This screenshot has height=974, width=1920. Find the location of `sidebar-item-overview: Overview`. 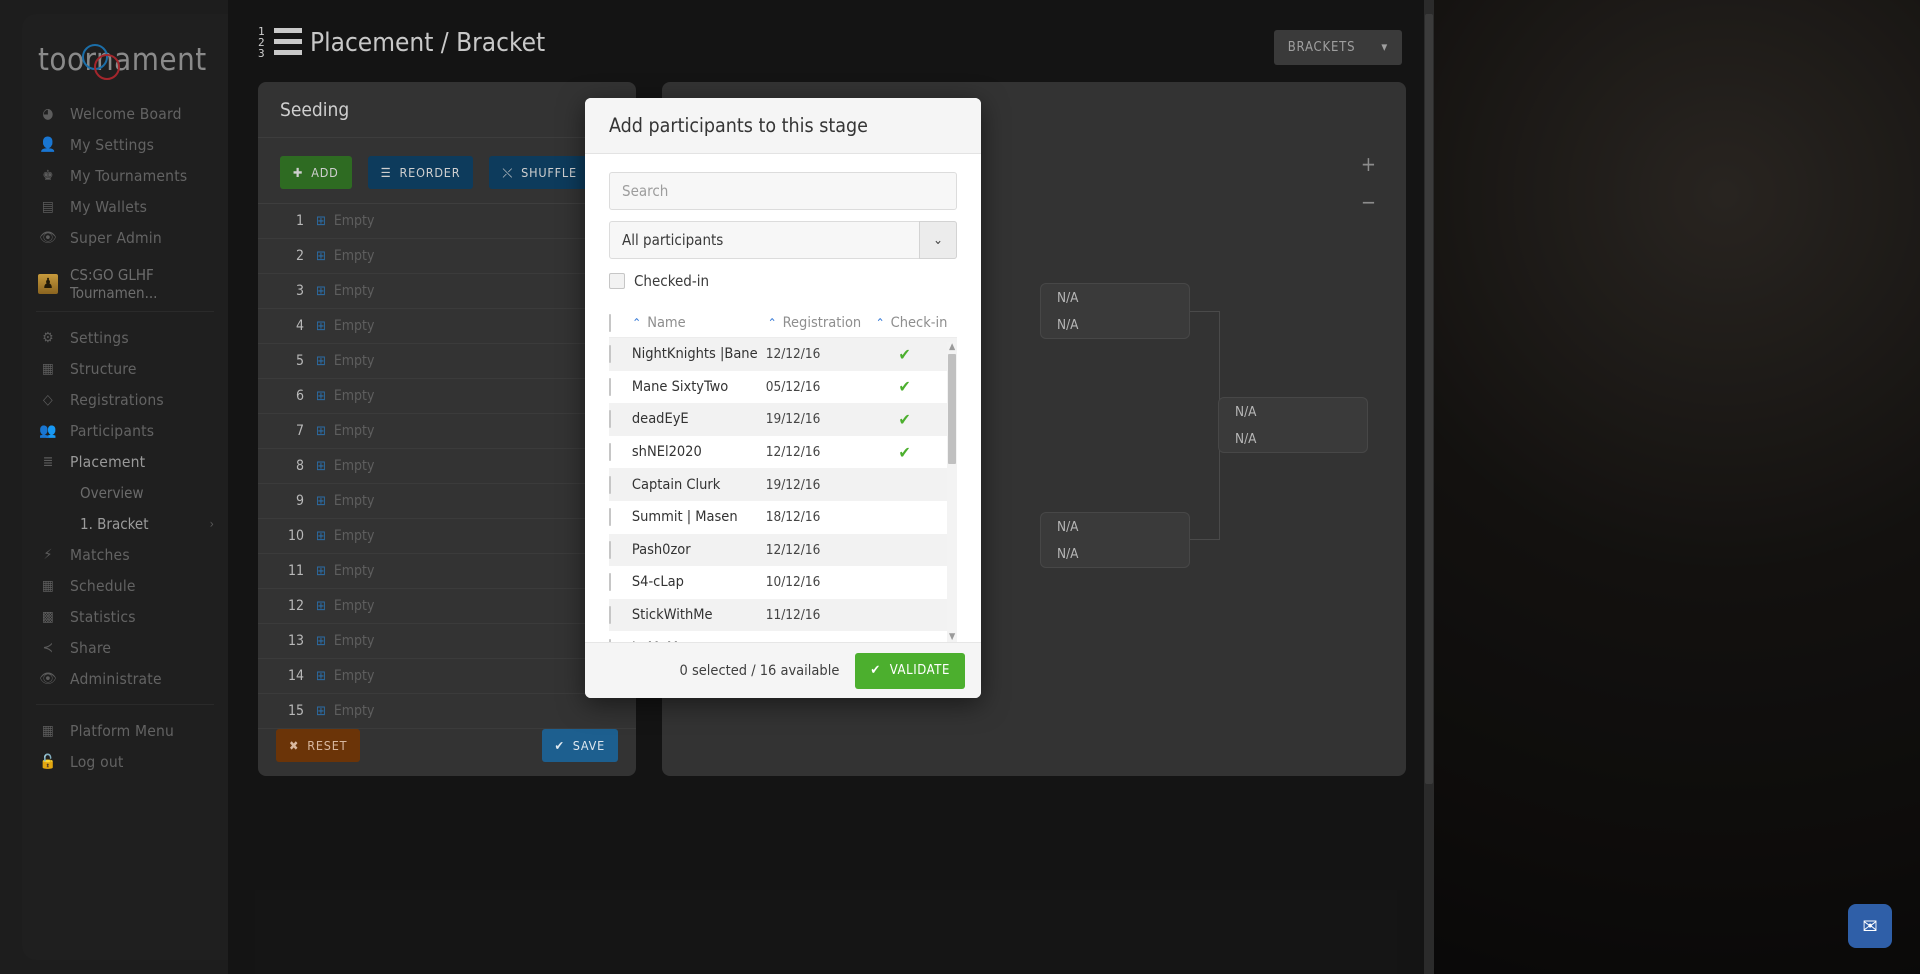

sidebar-item-overview: Overview is located at coordinates (125, 492).